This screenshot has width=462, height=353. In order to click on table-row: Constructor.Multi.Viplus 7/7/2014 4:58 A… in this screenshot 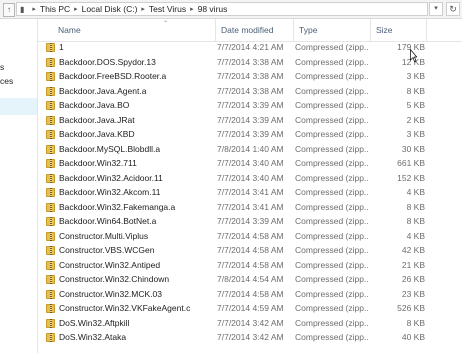, I will do `click(250, 237)`.